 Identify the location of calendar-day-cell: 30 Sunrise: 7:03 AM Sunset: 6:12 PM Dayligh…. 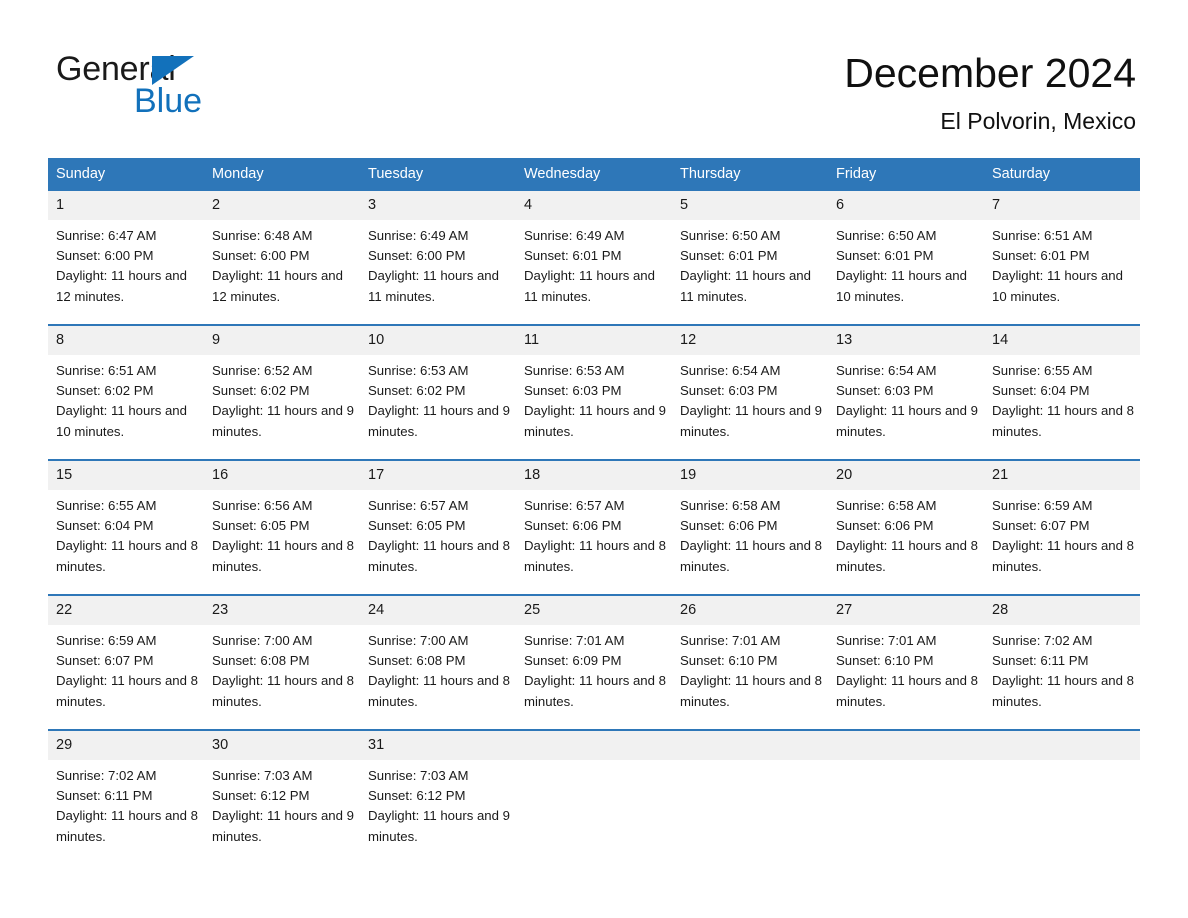
(282, 796).